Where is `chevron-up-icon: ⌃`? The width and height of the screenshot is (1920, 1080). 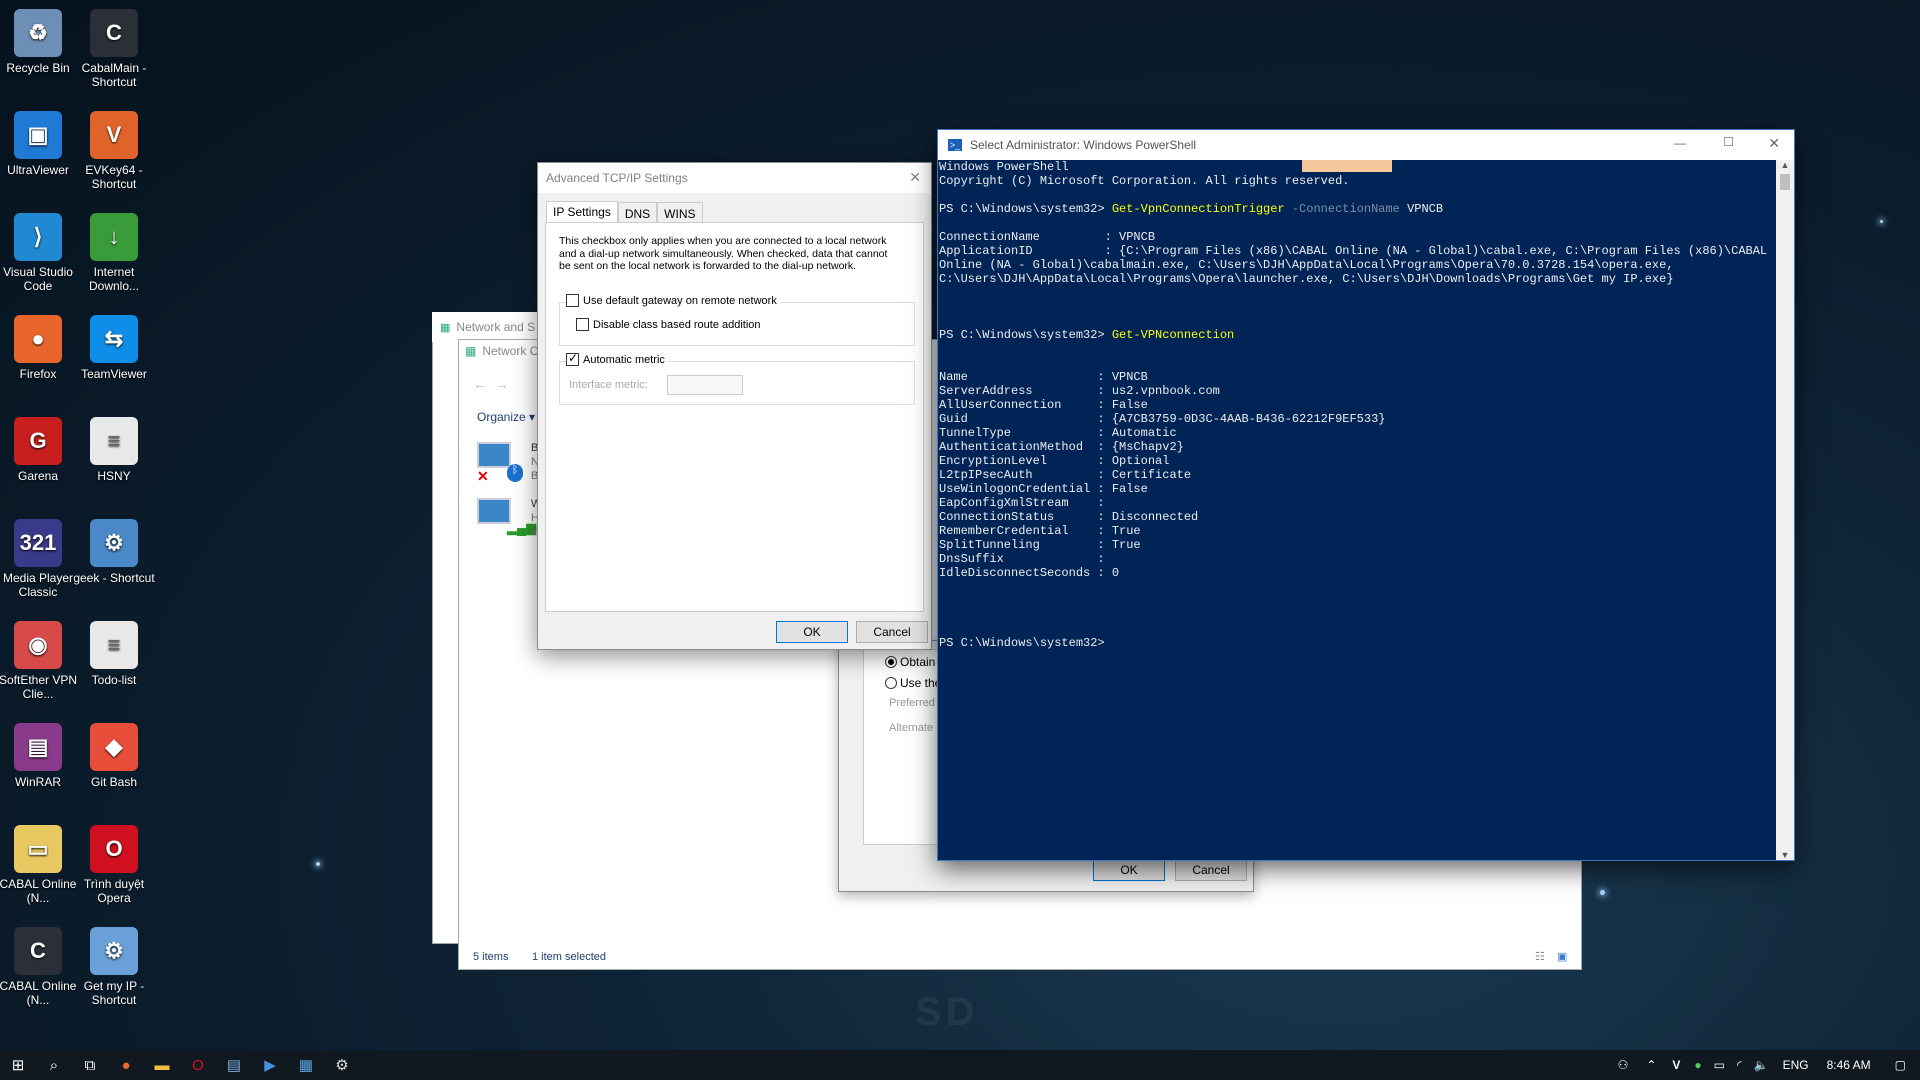
chevron-up-icon: ⌃ is located at coordinates (1651, 1065).